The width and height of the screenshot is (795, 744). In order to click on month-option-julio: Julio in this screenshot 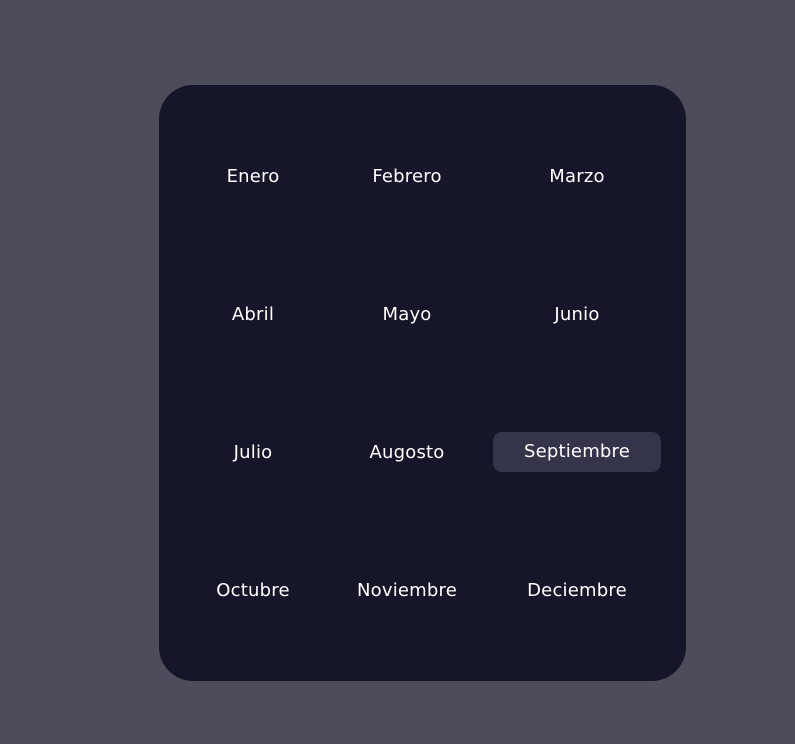, I will do `click(253, 453)`.